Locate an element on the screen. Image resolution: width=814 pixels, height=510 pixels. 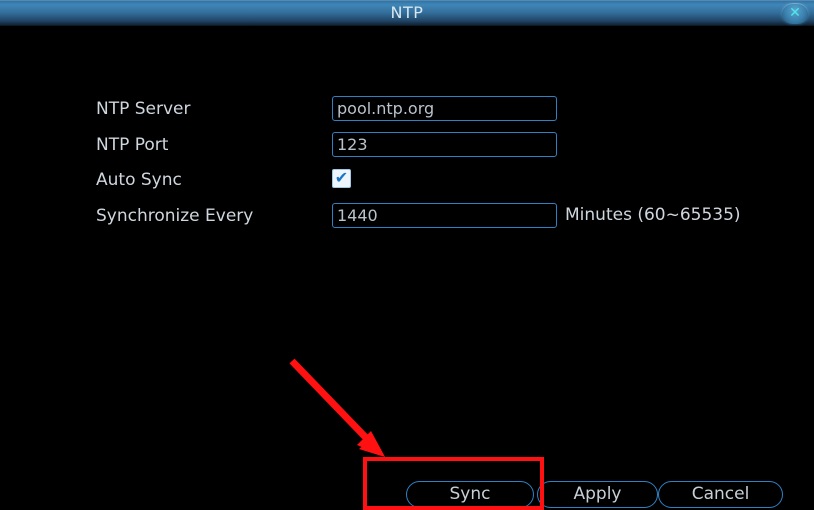
dialog-button-bar: Sync Apply Cancel is located at coordinates (407, 482).